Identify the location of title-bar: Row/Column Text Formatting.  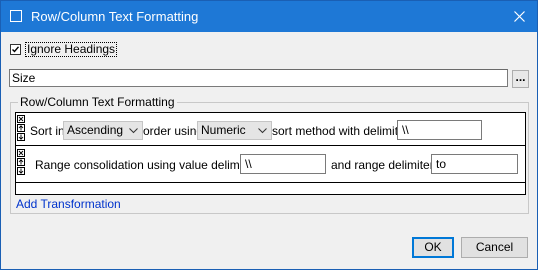
(269, 16).